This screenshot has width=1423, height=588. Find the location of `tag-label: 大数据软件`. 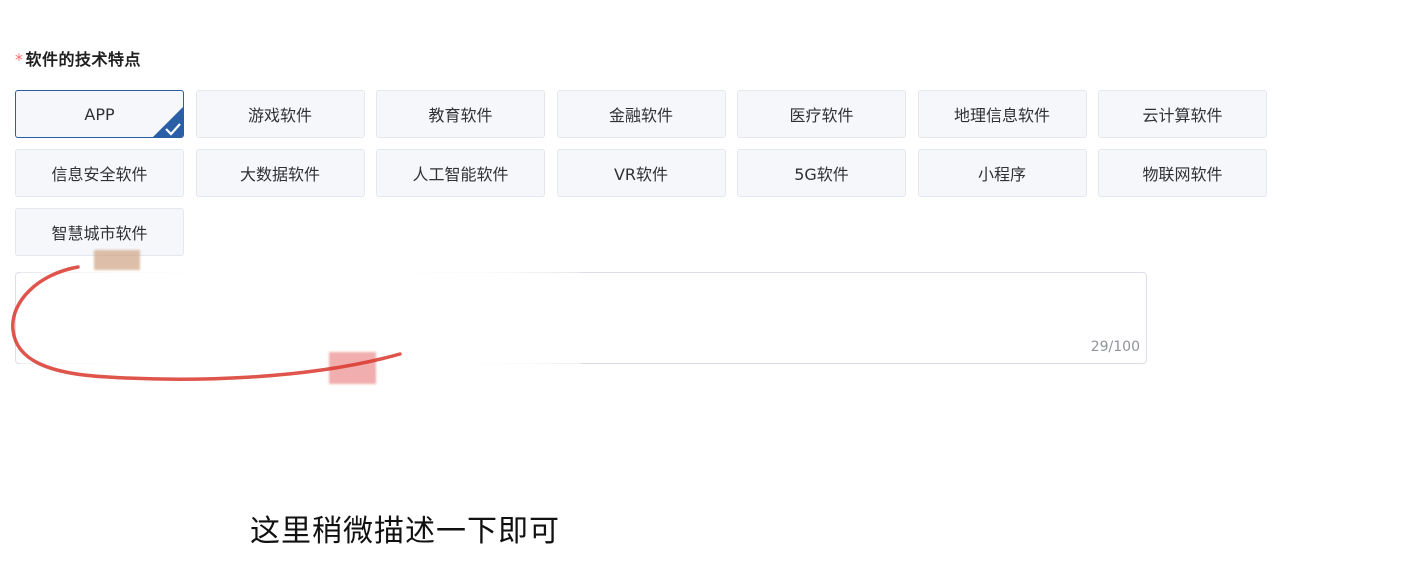

tag-label: 大数据软件 is located at coordinates (279, 174).